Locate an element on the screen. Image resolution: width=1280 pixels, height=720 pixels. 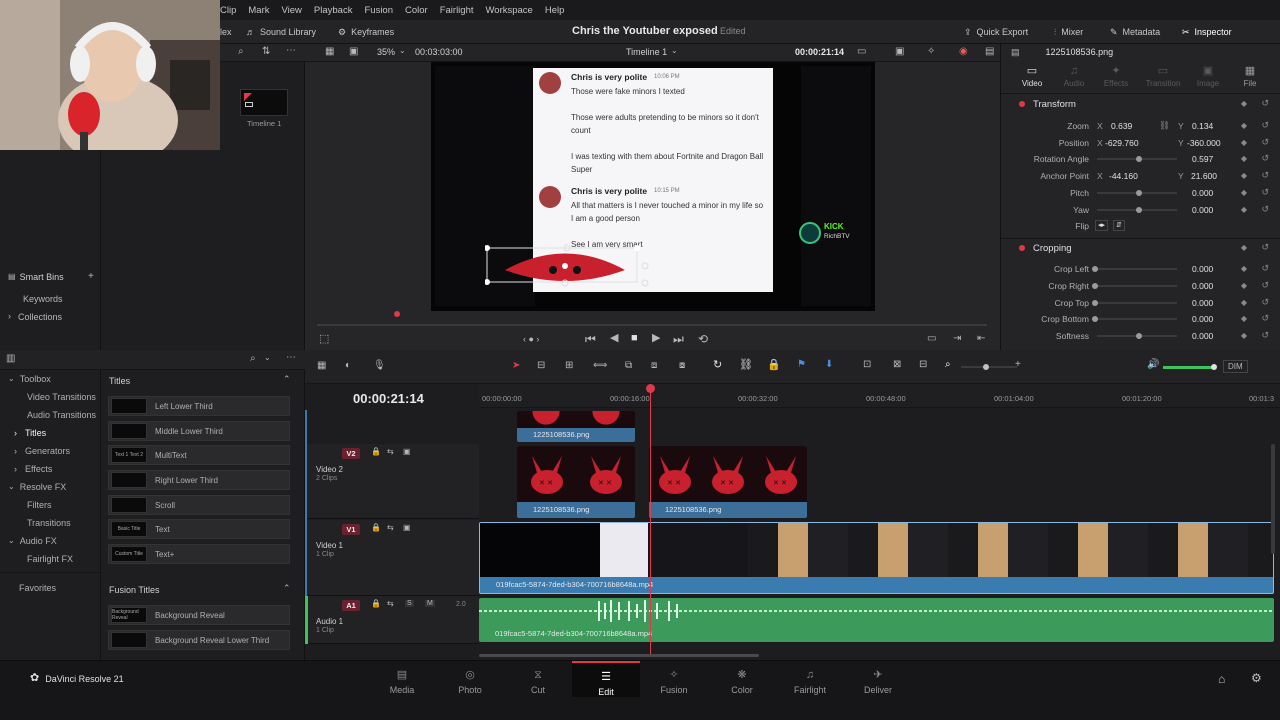
tab-effects: ✦ Effects is located at coordinates (1116, 77).